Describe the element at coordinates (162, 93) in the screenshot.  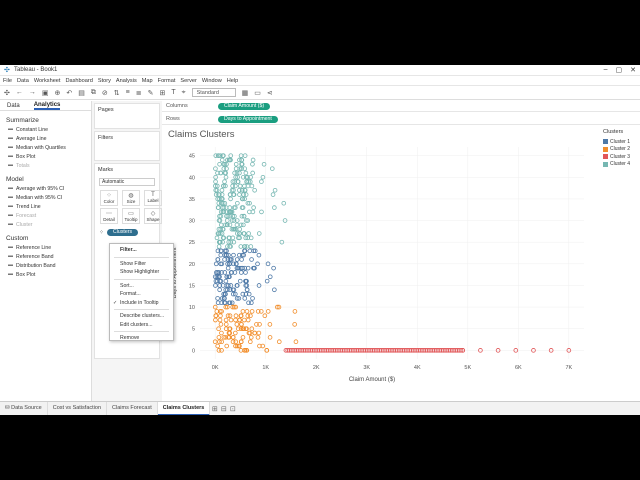
I see `group-icon: ⊞` at that location.